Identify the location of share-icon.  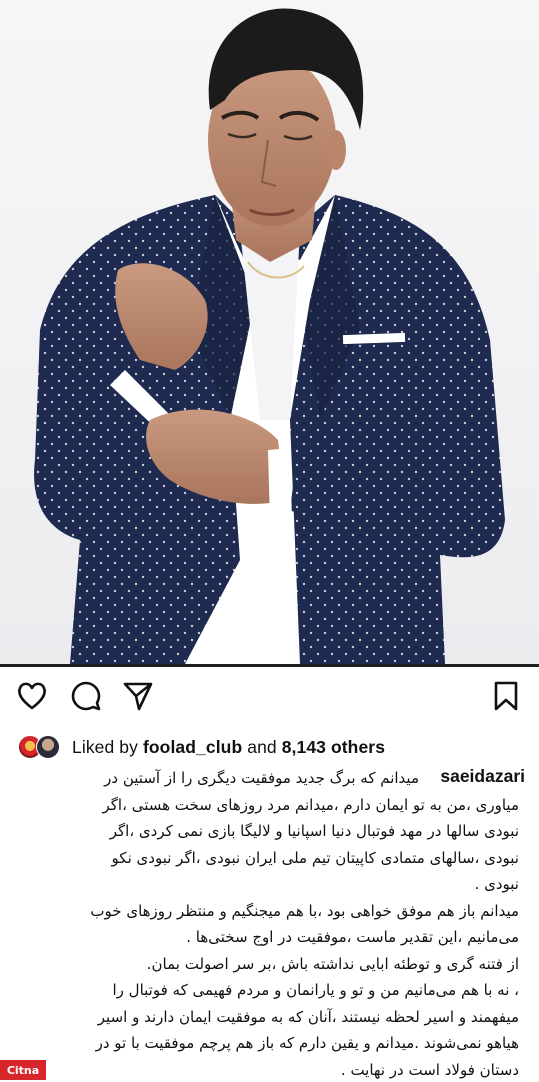
(138, 696).